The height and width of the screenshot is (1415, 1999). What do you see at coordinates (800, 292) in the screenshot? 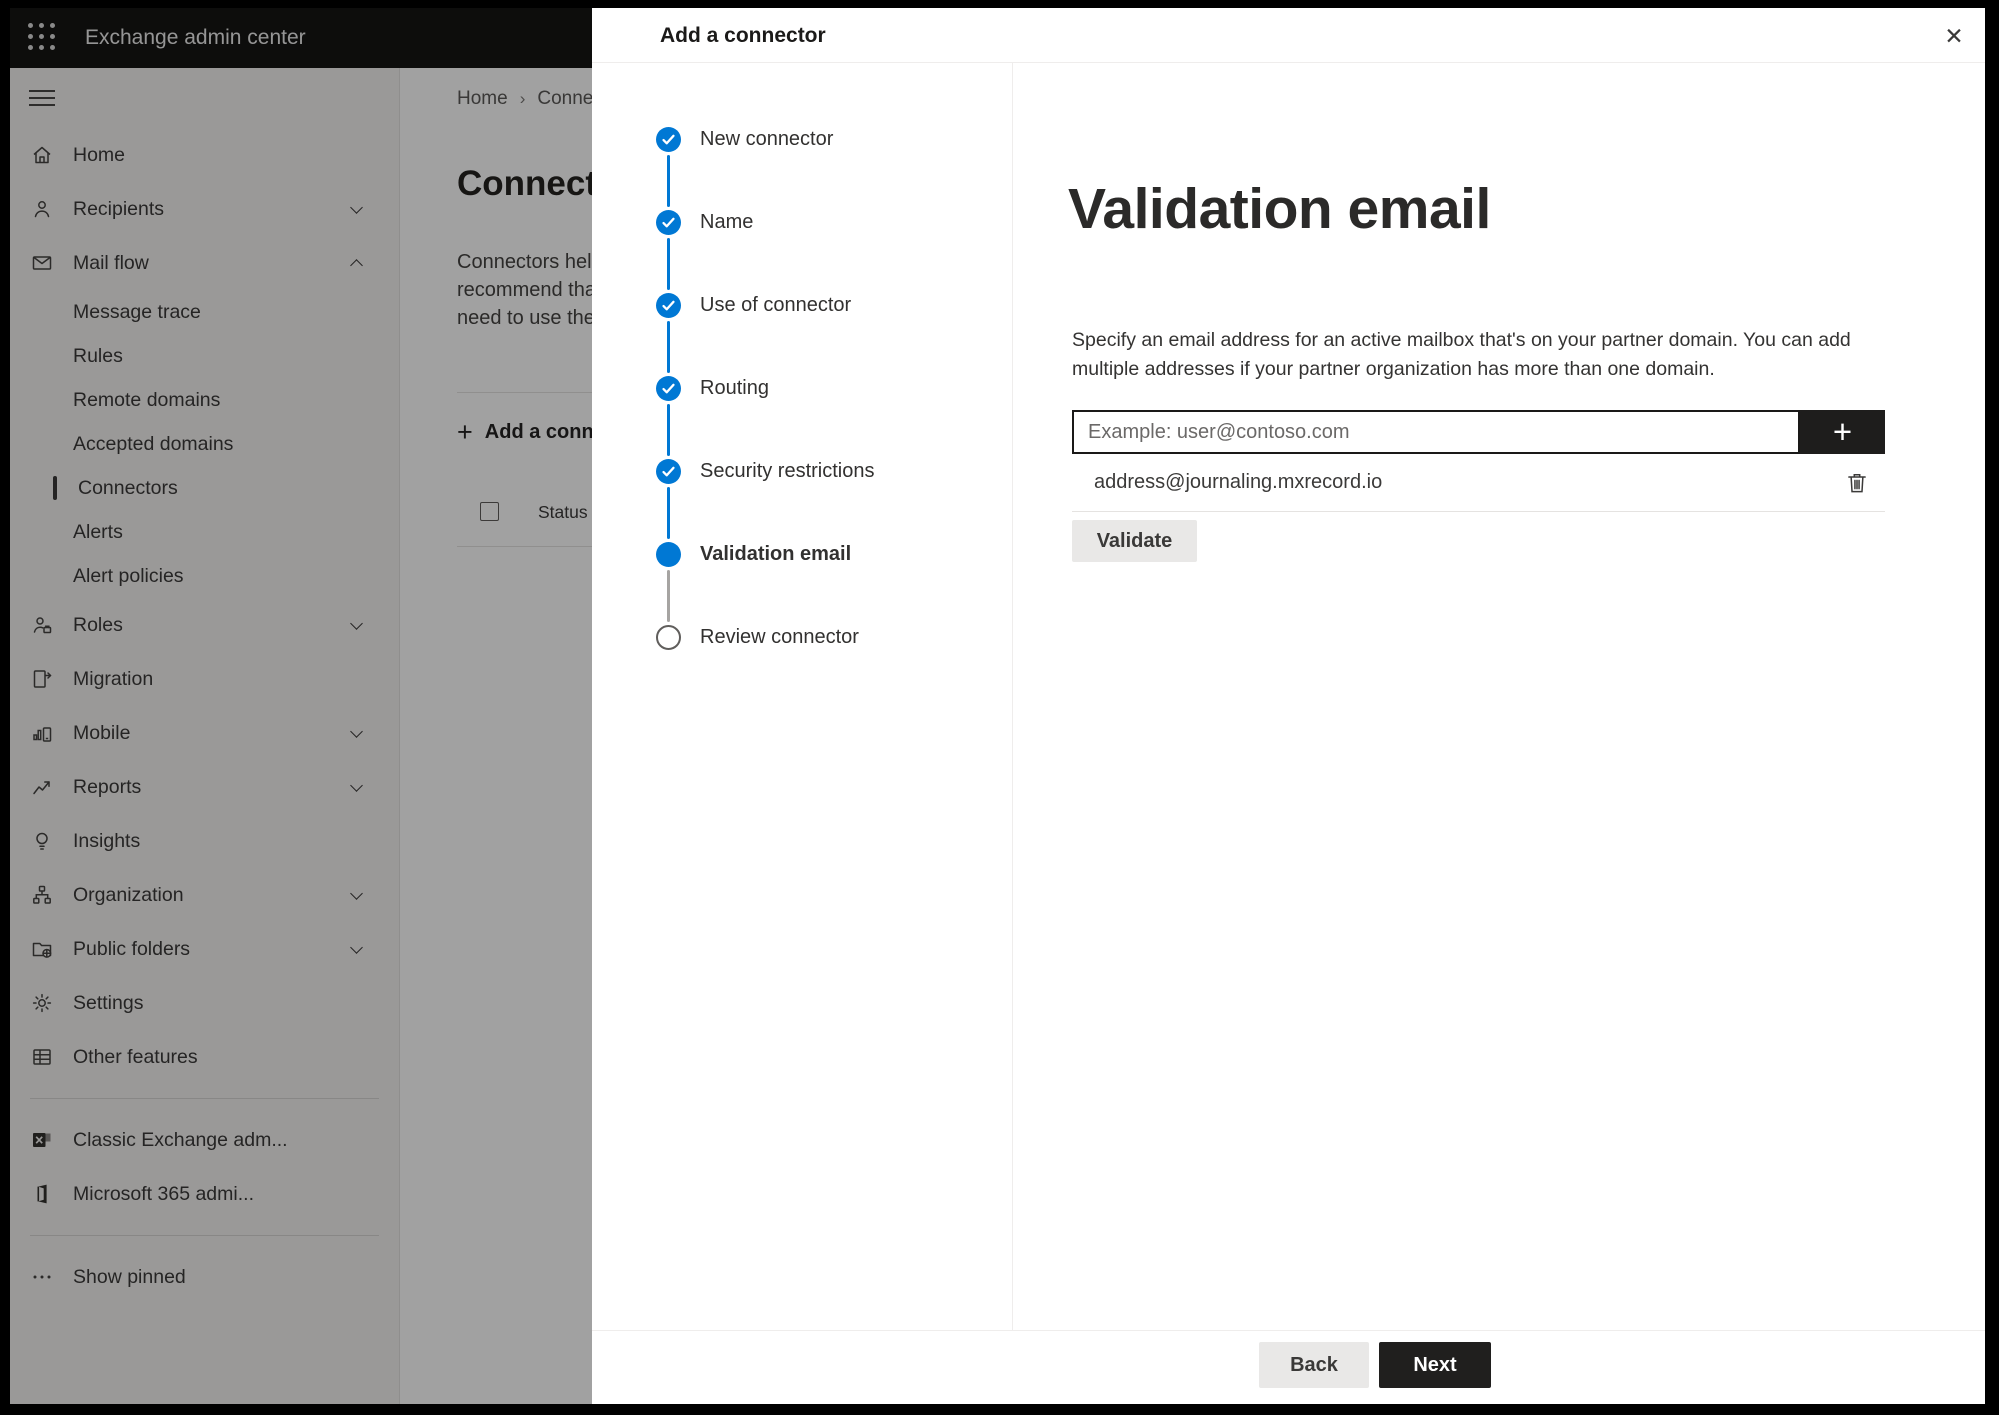
I see `wizard-step: Use of connector` at bounding box center [800, 292].